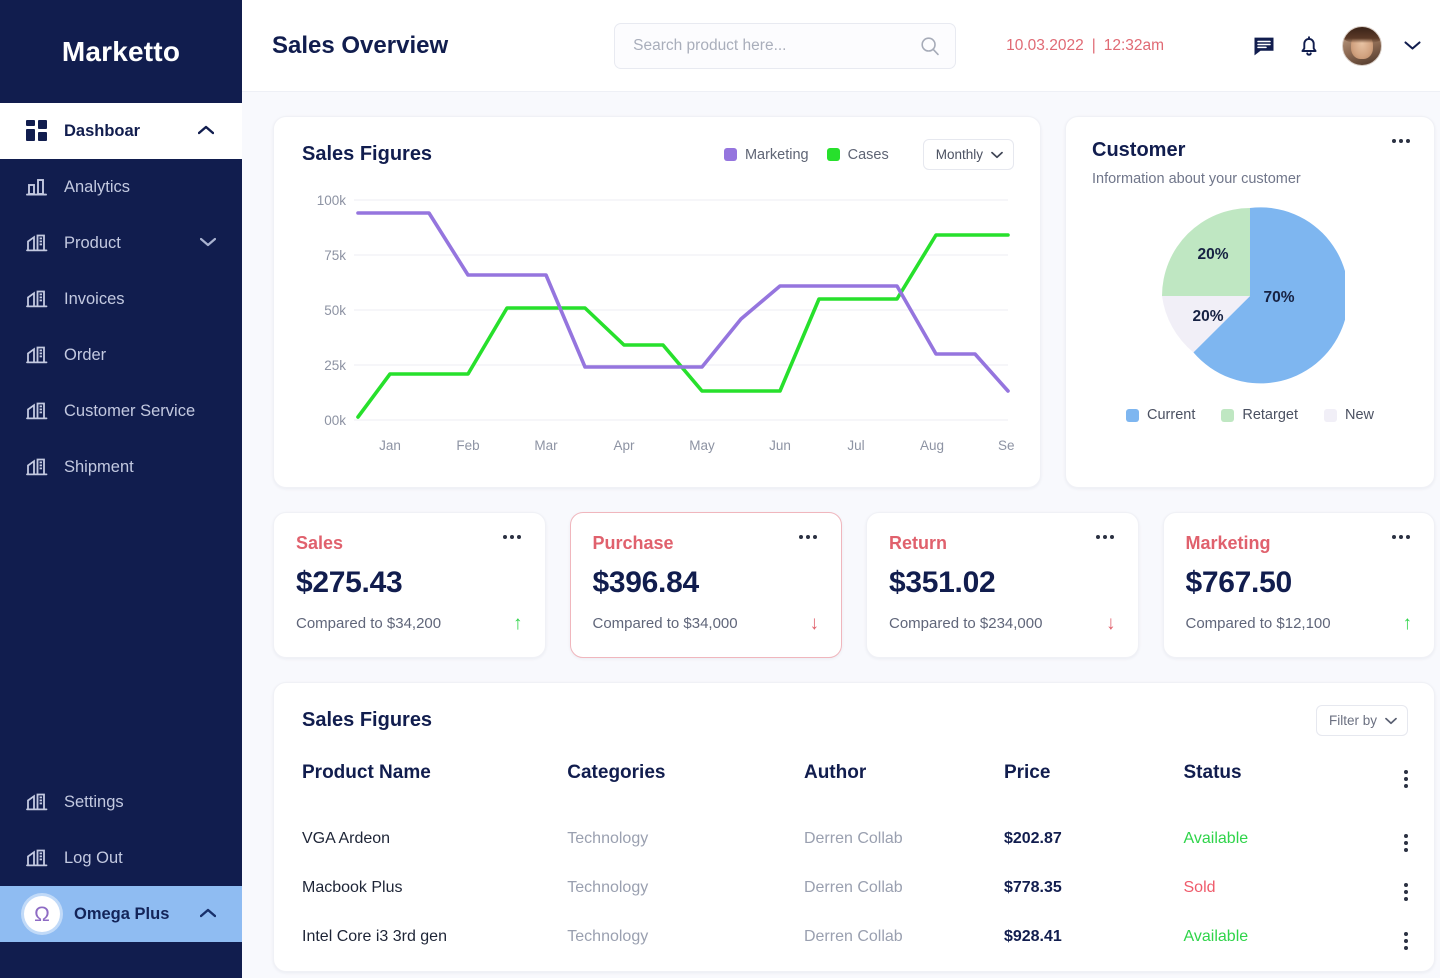  What do you see at coordinates (1264, 46) in the screenshot?
I see `message-icon` at bounding box center [1264, 46].